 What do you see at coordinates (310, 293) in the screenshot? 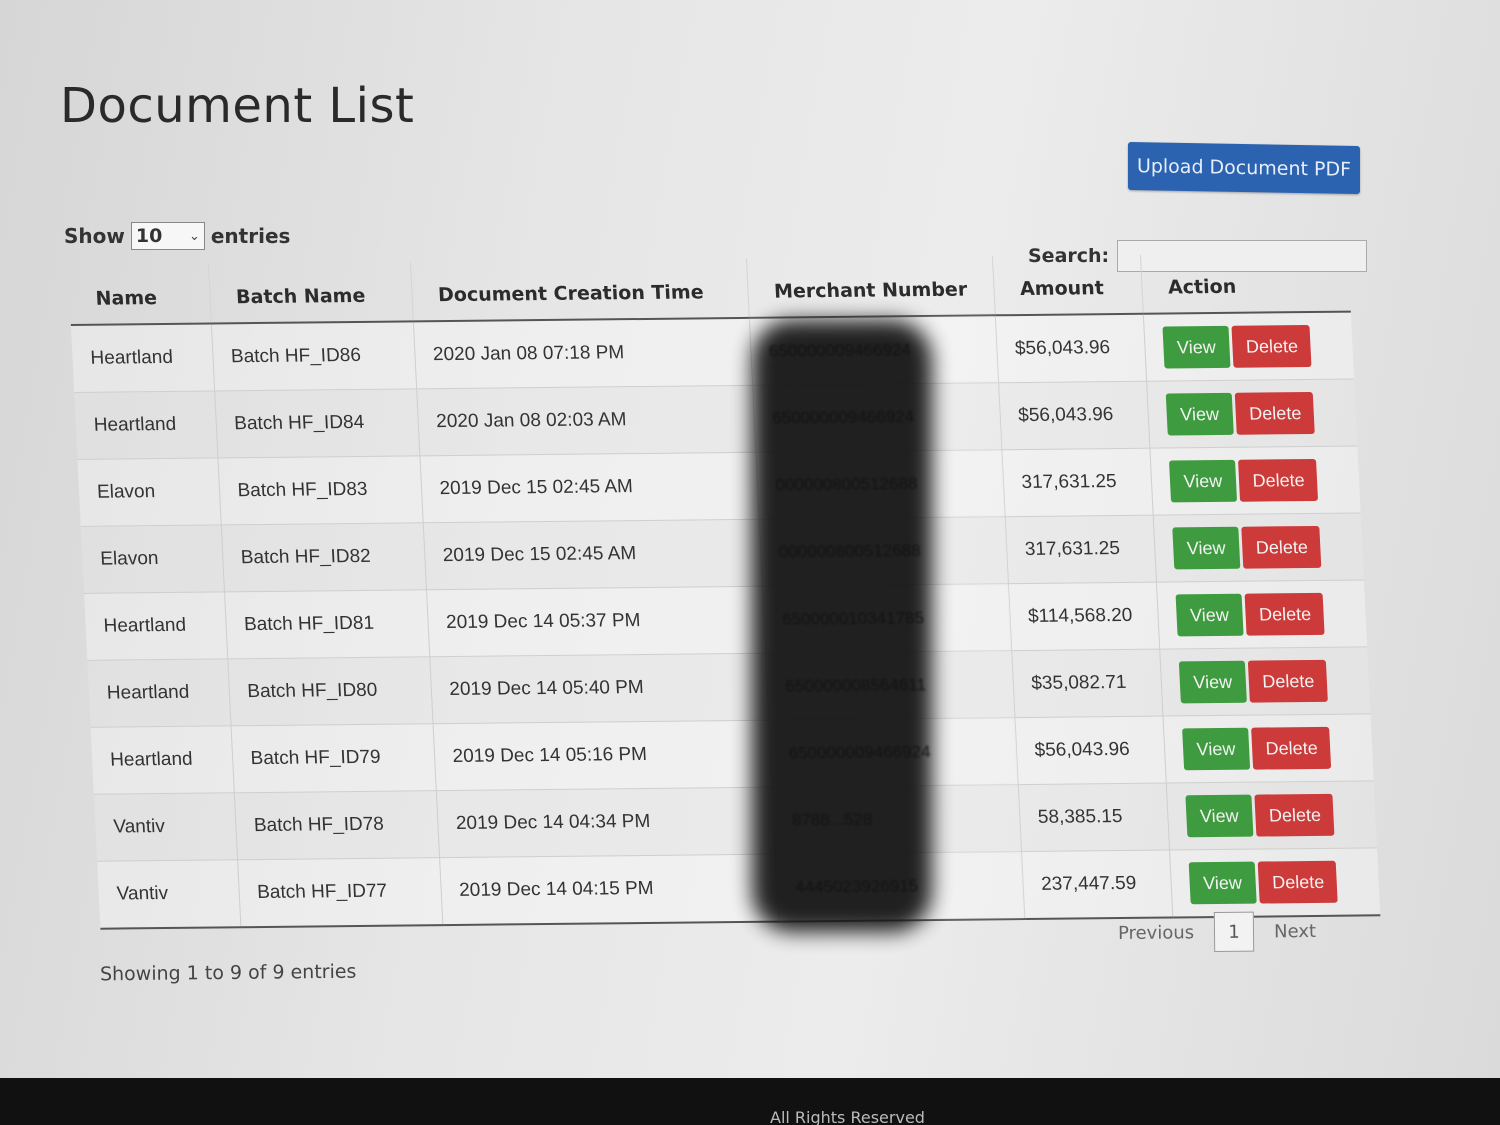
I see `column-header-batch-name: Batch Name` at bounding box center [310, 293].